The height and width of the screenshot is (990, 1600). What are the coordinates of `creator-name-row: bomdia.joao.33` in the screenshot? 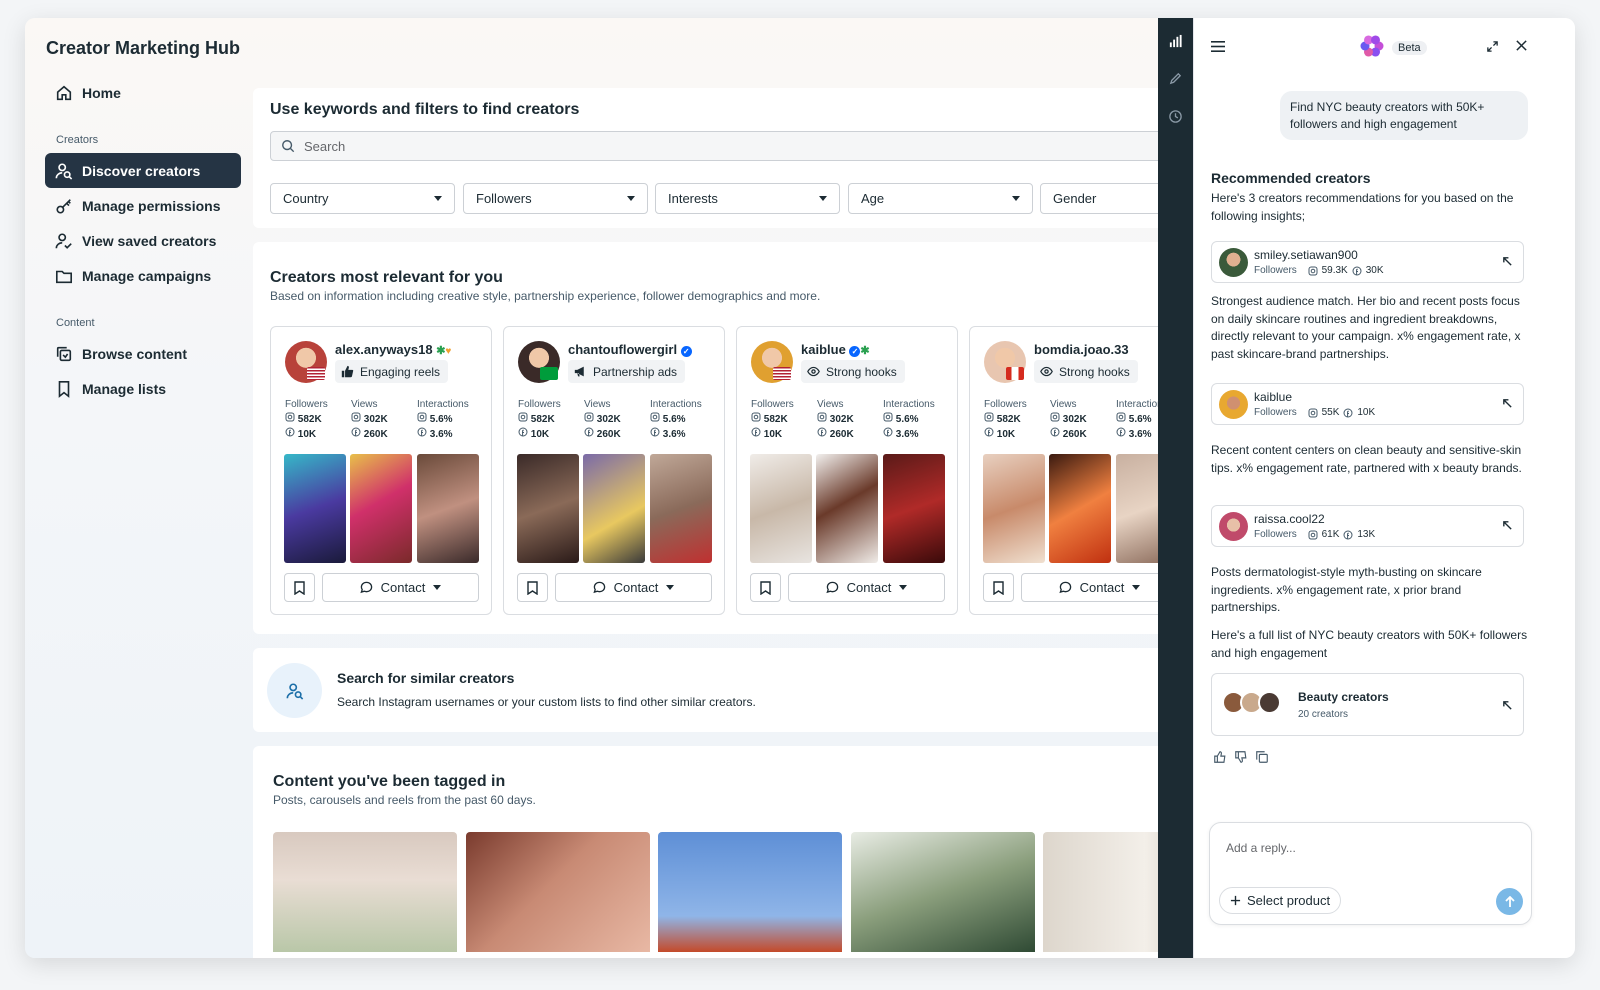 It's located at (1081, 349).